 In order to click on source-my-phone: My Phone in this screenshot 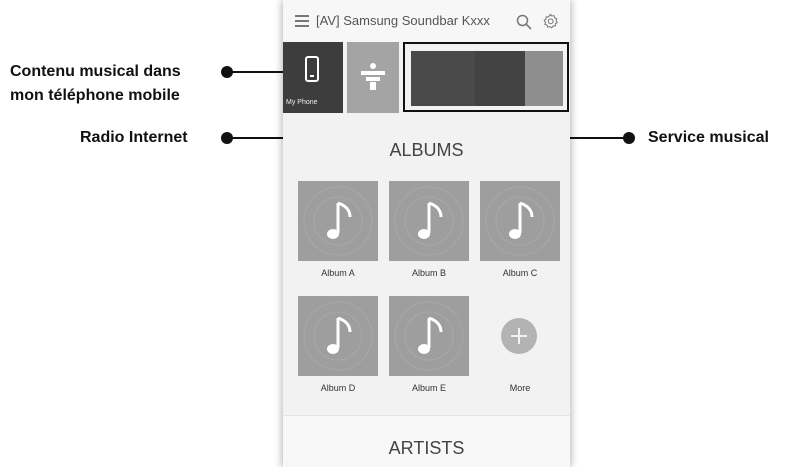, I will do `click(313, 77)`.